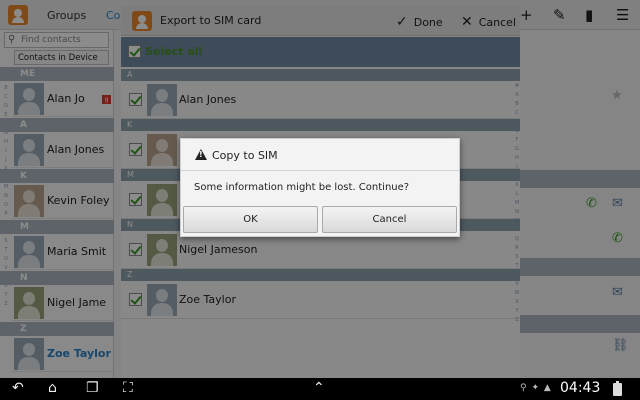 This screenshot has height=400, width=640. What do you see at coordinates (250, 219) in the screenshot?
I see `ok-button: OK` at bounding box center [250, 219].